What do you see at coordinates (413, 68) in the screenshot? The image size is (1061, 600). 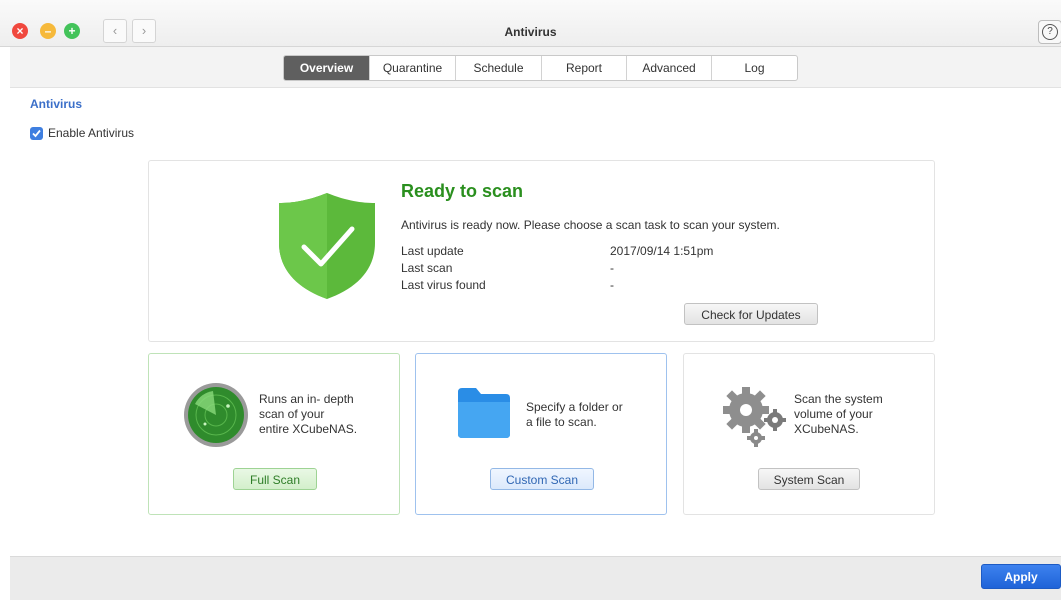 I see `tab-quarantine: Quarantine` at bounding box center [413, 68].